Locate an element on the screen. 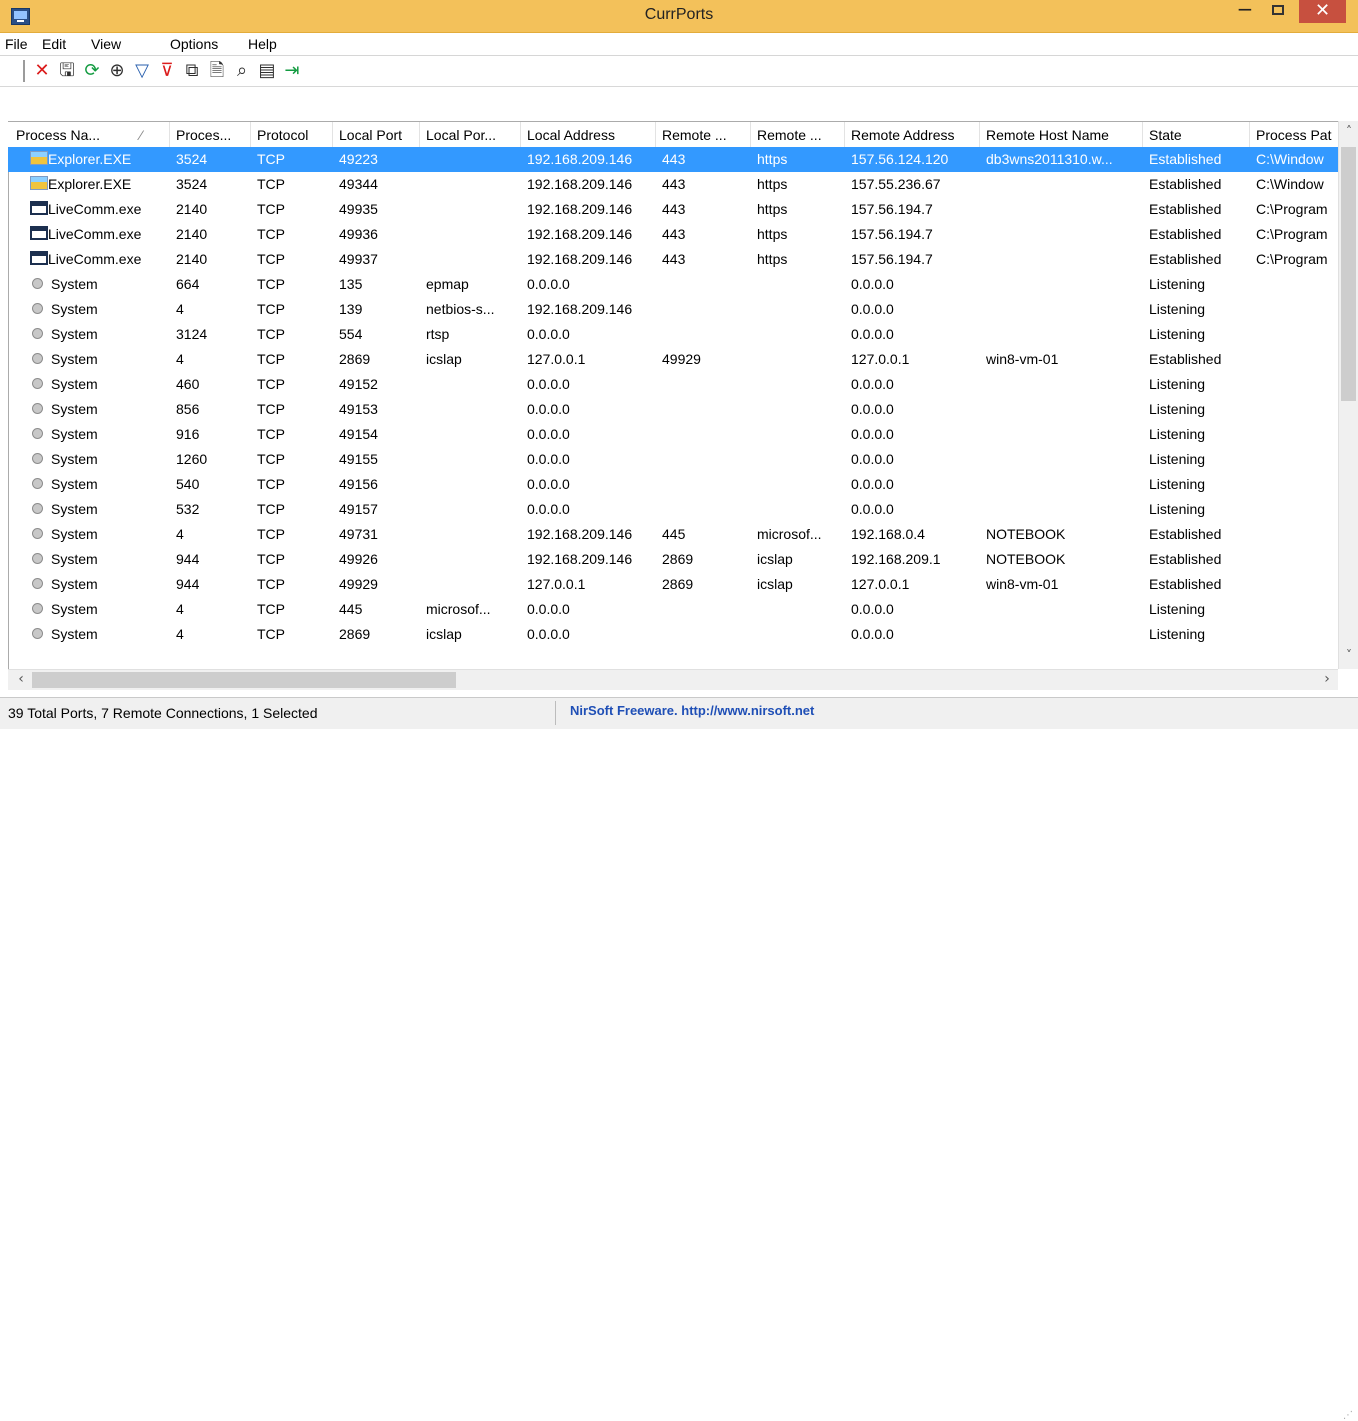 The height and width of the screenshot is (1421, 1358). refresh-icon: ⟳ is located at coordinates (92, 71).